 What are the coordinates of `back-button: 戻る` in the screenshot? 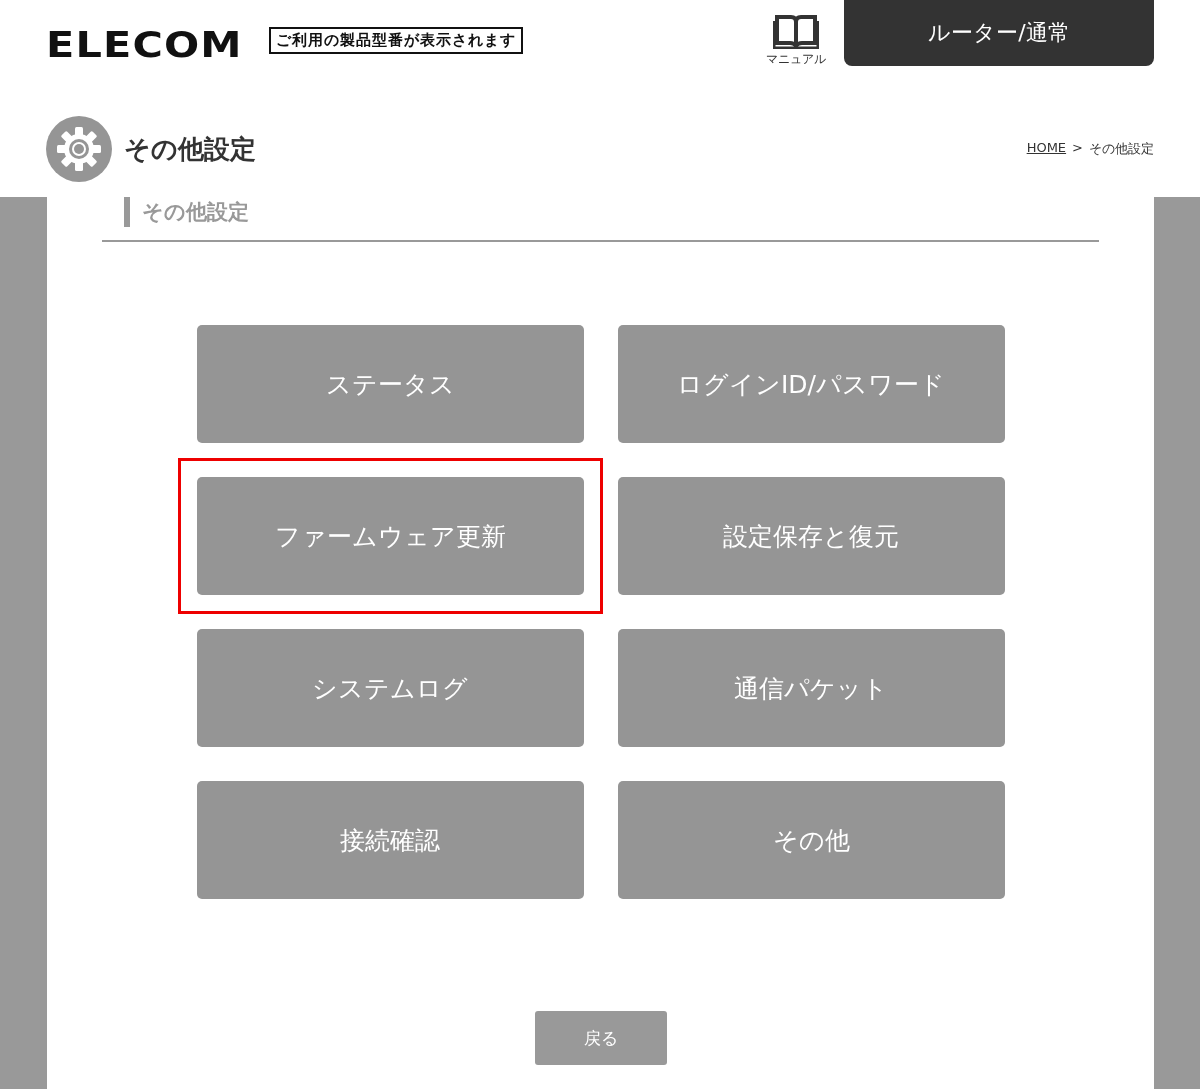 It's located at (600, 1038).